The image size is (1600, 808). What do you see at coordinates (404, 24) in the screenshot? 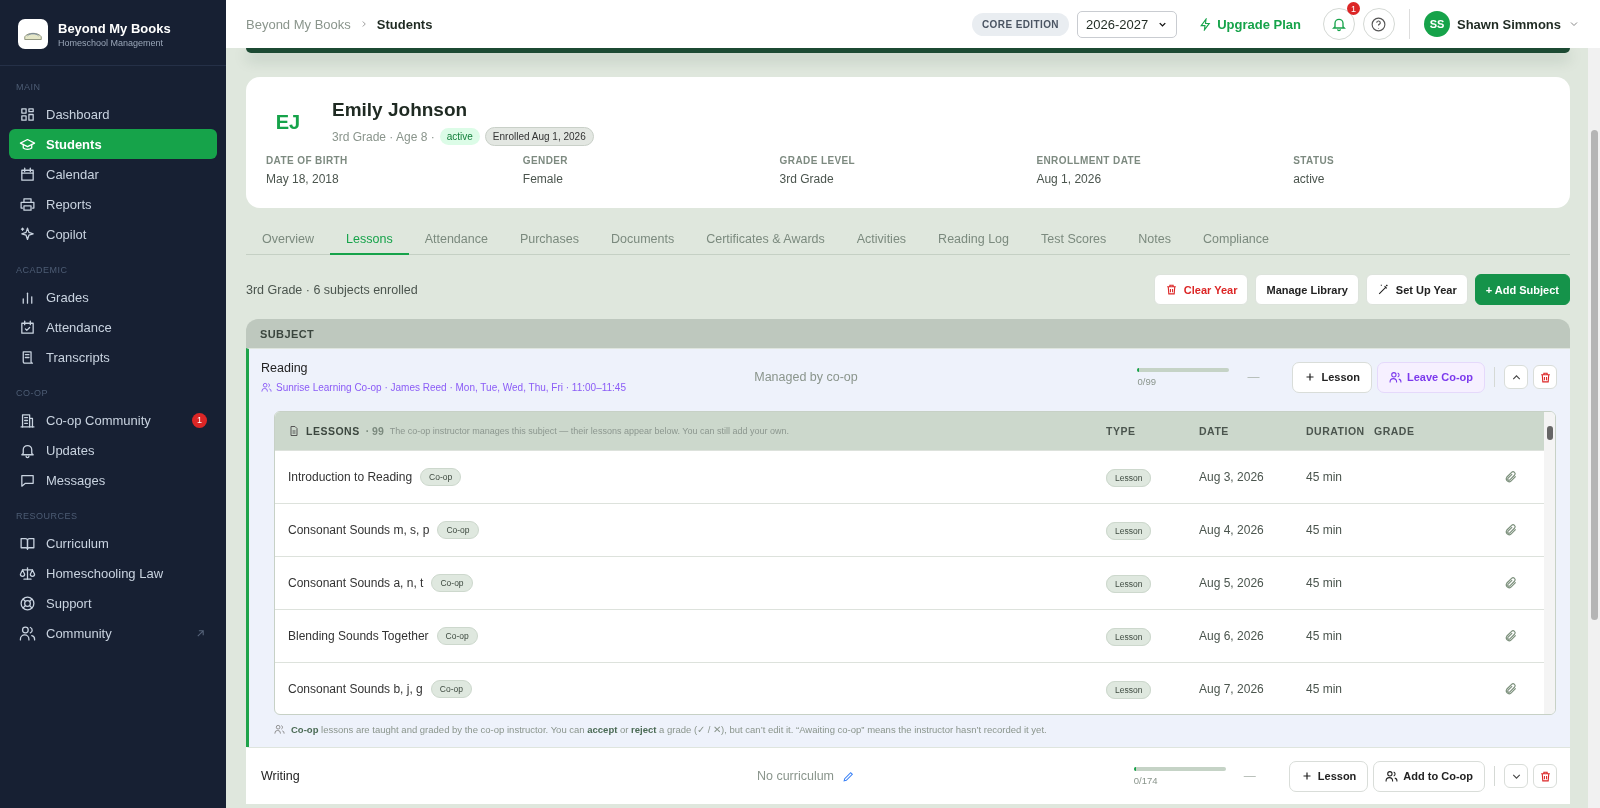
I see `breadcrumb-current: Students` at bounding box center [404, 24].